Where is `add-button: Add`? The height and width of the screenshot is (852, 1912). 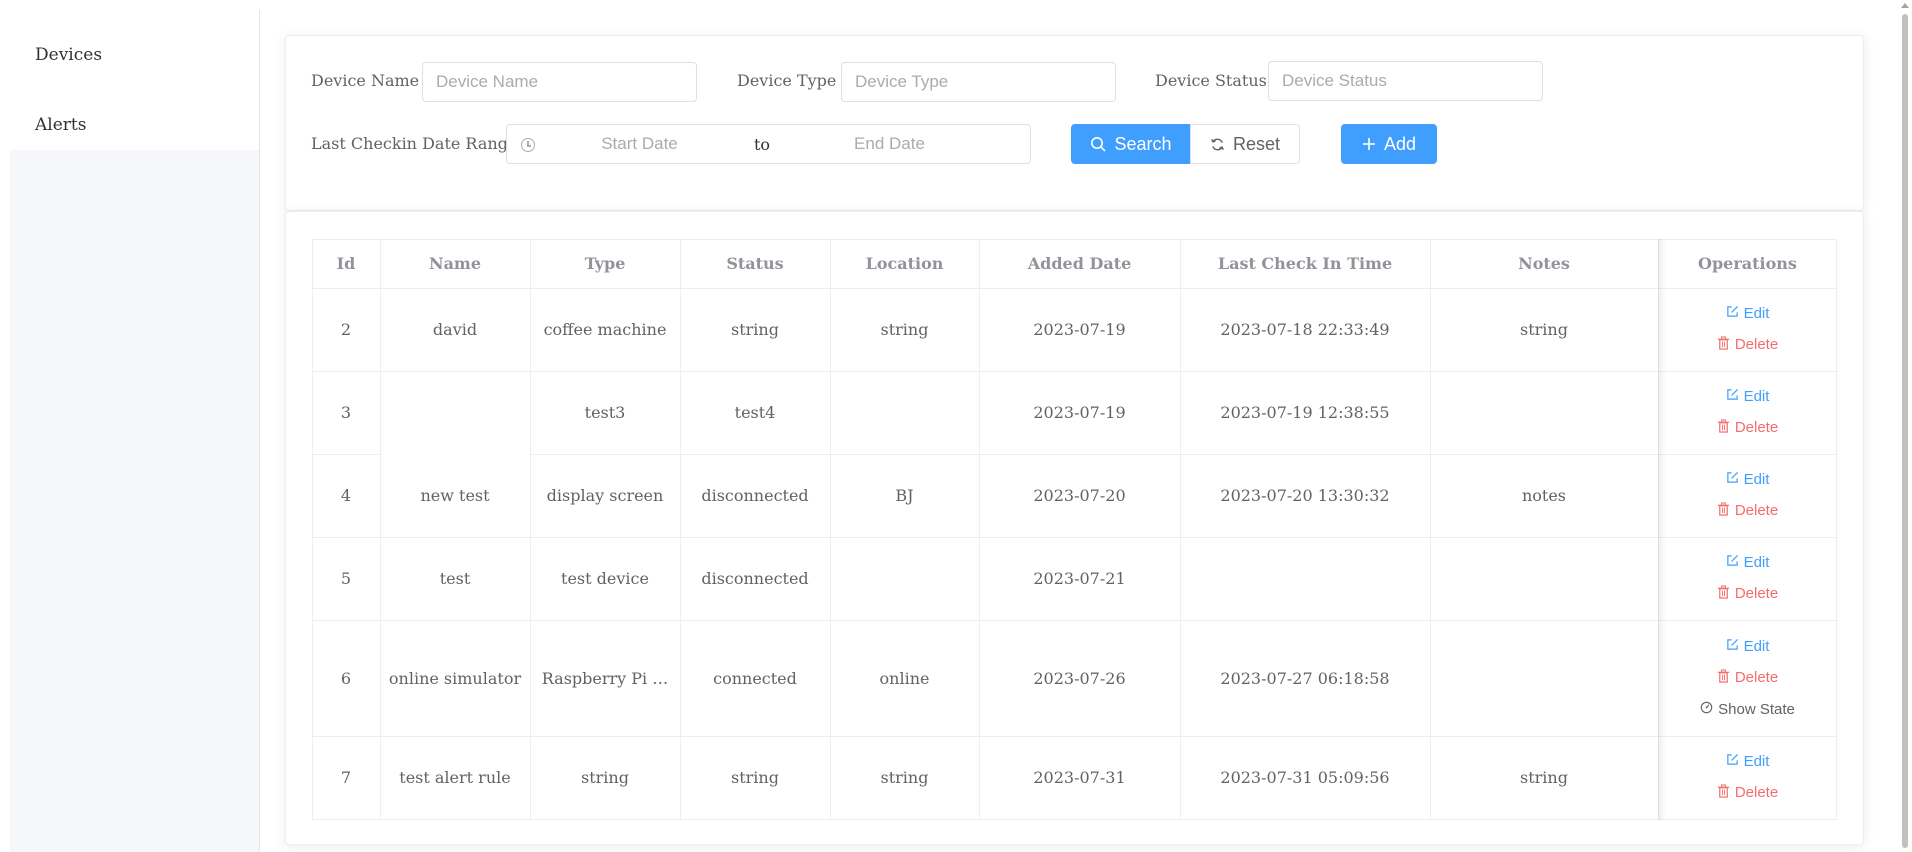
add-button: Add is located at coordinates (1389, 144).